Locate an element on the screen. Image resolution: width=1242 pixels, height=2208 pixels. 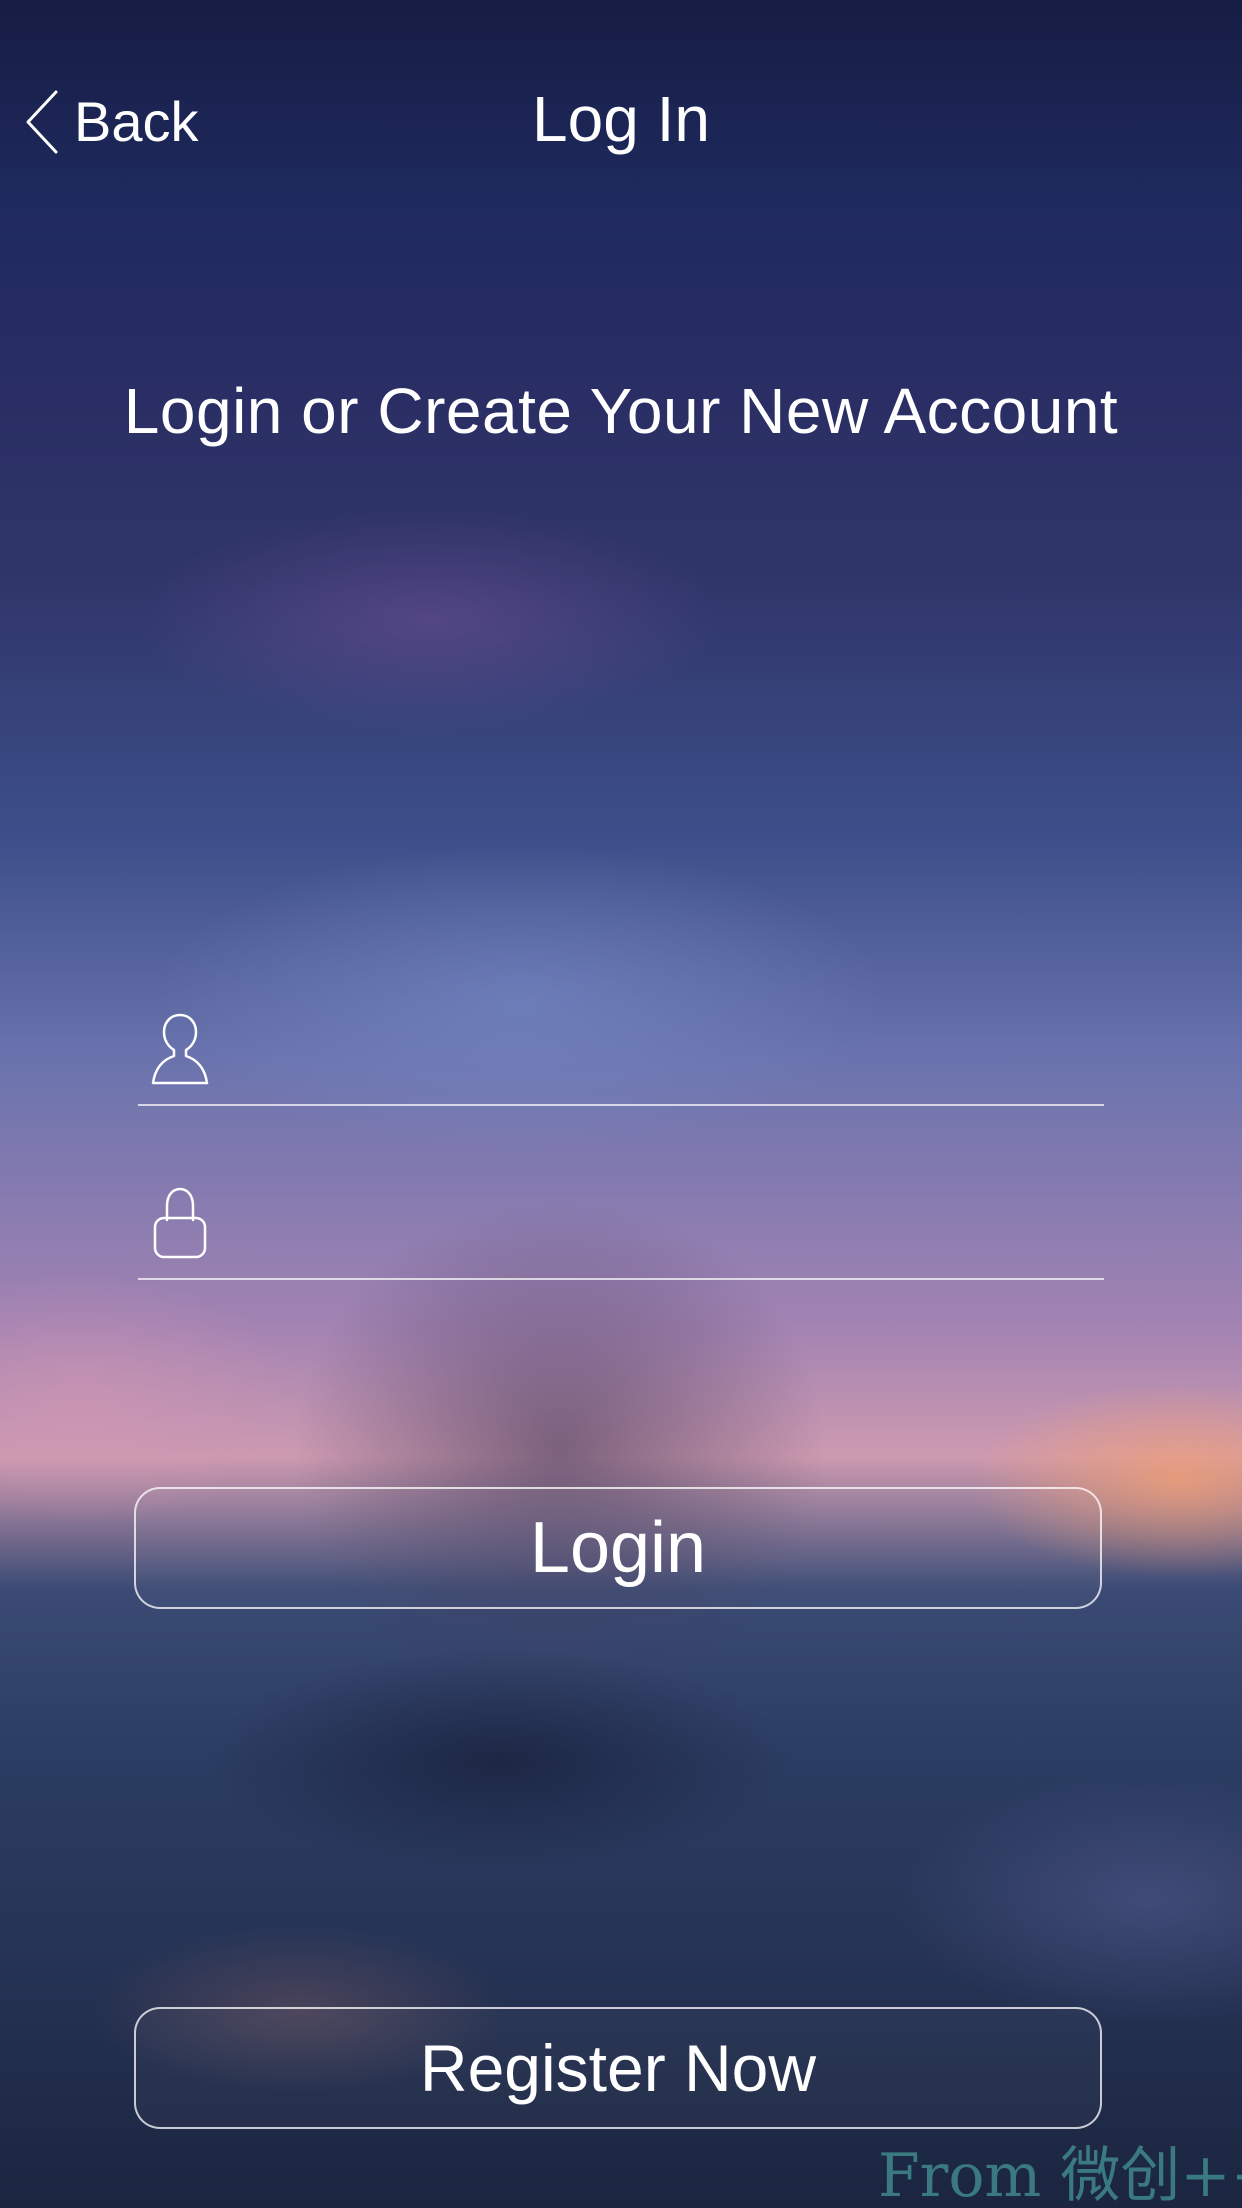
headline: Login or Create Your New Account is located at coordinates (621, 411).